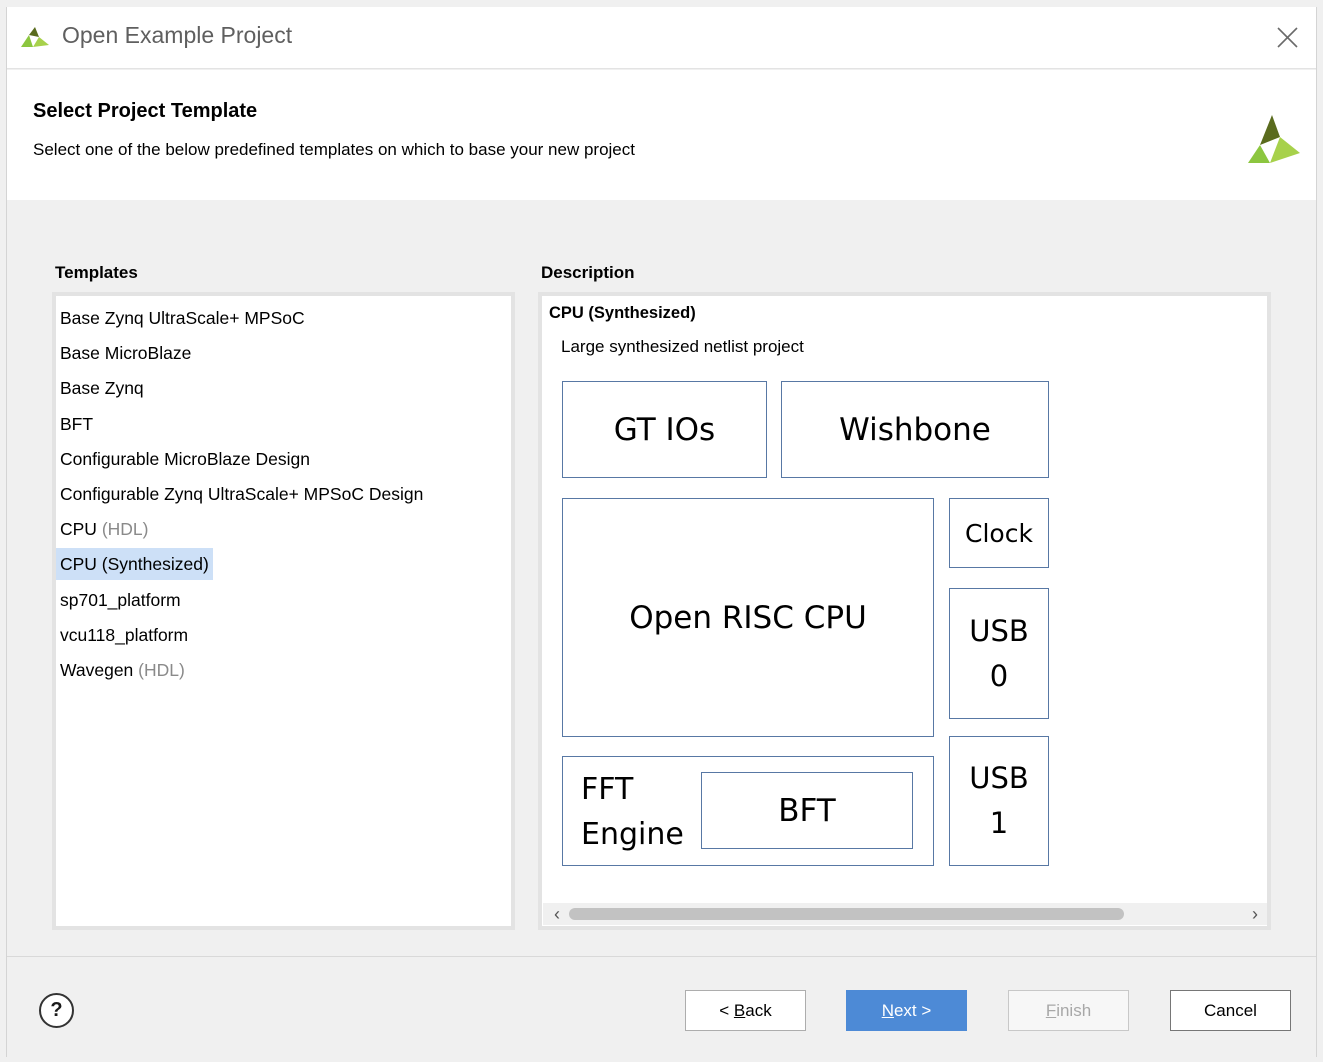 Image resolution: width=1323 pixels, height=1062 pixels. I want to click on template-item-label: CPU (Synthesized), so click(134, 564).